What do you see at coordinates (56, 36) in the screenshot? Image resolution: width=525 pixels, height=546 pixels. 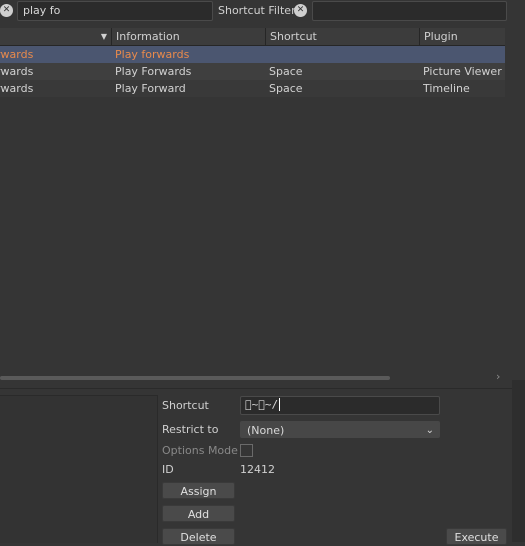 I see `column-name: ▼` at bounding box center [56, 36].